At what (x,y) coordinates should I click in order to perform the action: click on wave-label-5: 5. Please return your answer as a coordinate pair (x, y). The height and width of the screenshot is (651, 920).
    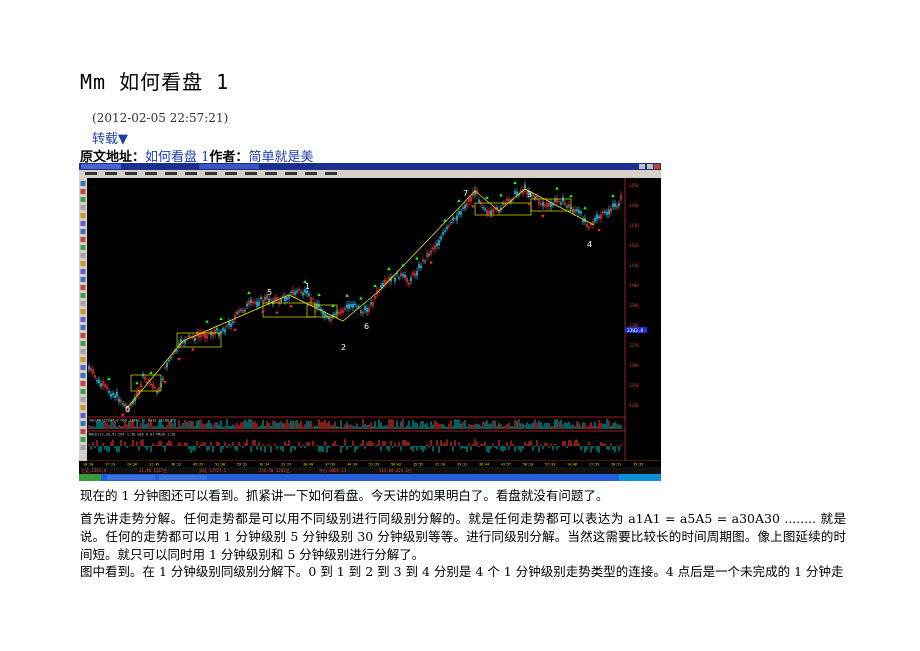
    Looking at the image, I should click on (269, 292).